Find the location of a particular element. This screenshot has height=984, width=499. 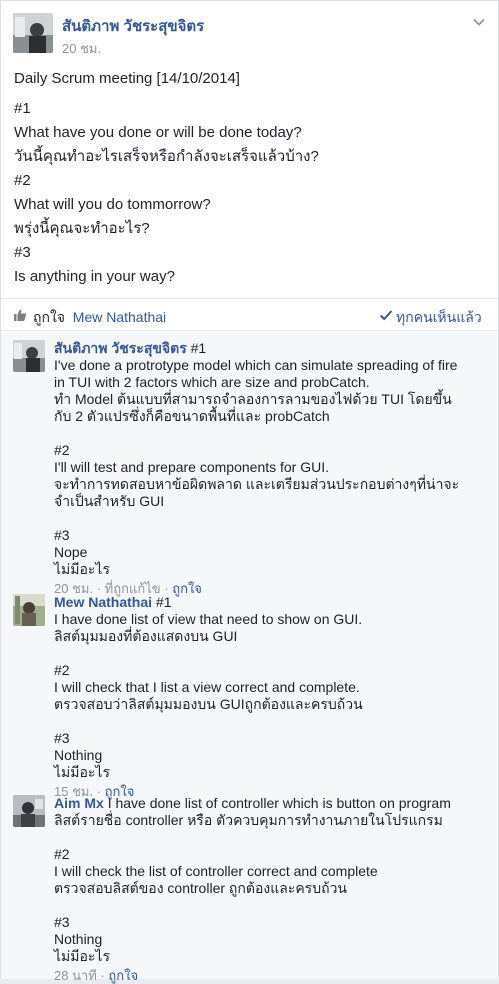

post-line: พรุ่งนี้คุณจะทำอะไร? is located at coordinates (82, 228).